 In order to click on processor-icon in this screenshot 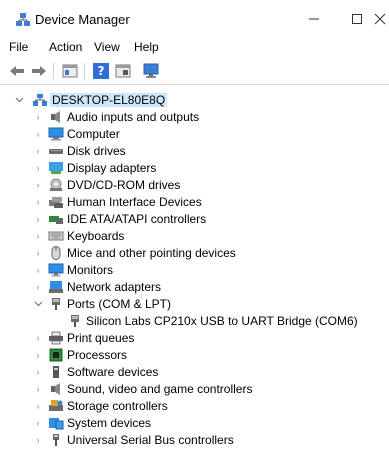, I will do `click(56, 355)`.